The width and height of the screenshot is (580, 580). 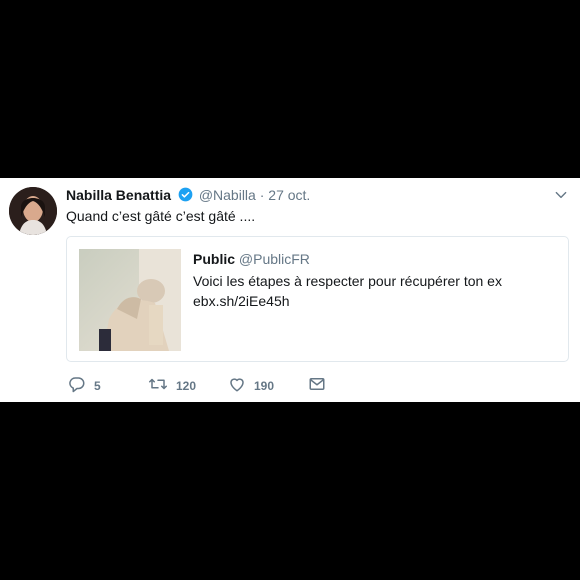 What do you see at coordinates (347, 301) in the screenshot?
I see `quoted-link: ebx.sh/2iEe45h` at bounding box center [347, 301].